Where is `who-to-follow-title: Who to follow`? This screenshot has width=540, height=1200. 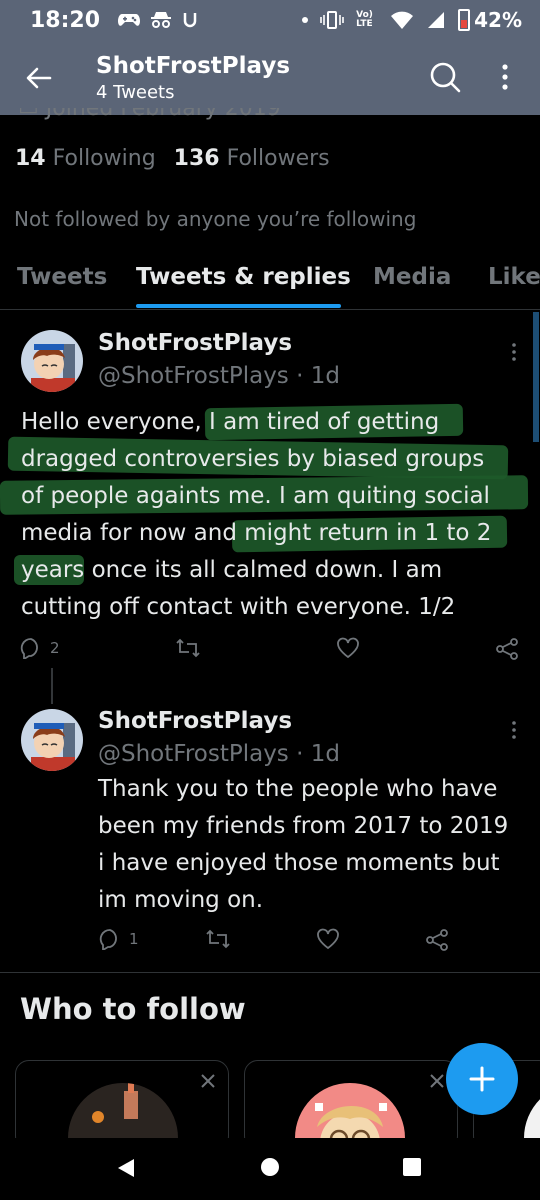
who-to-follow-title: Who to follow is located at coordinates (133, 1009).